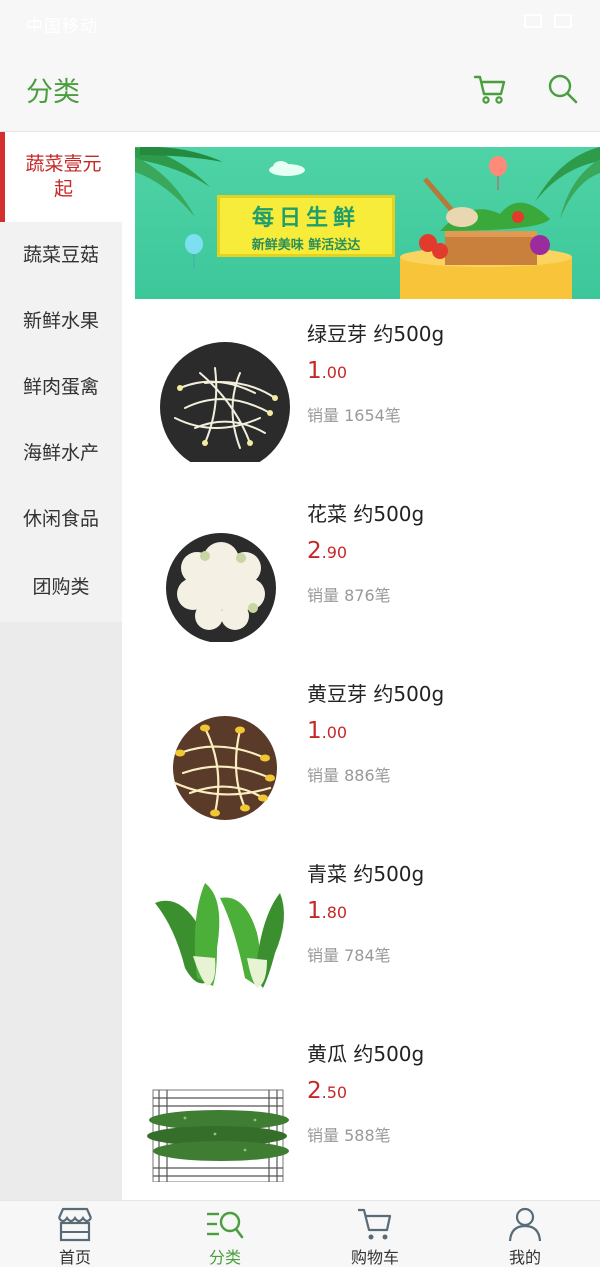  I want to click on price-decimal: .90, so click(334, 552).